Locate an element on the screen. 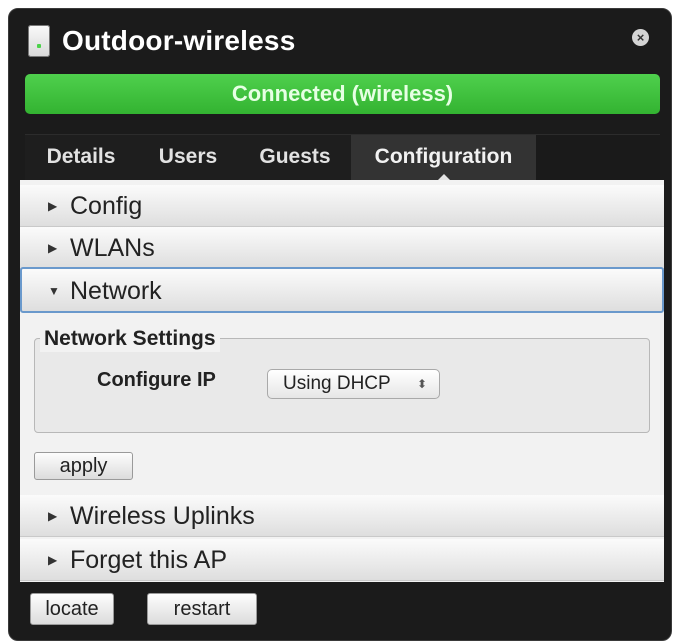  close-icon: × is located at coordinates (640, 37).